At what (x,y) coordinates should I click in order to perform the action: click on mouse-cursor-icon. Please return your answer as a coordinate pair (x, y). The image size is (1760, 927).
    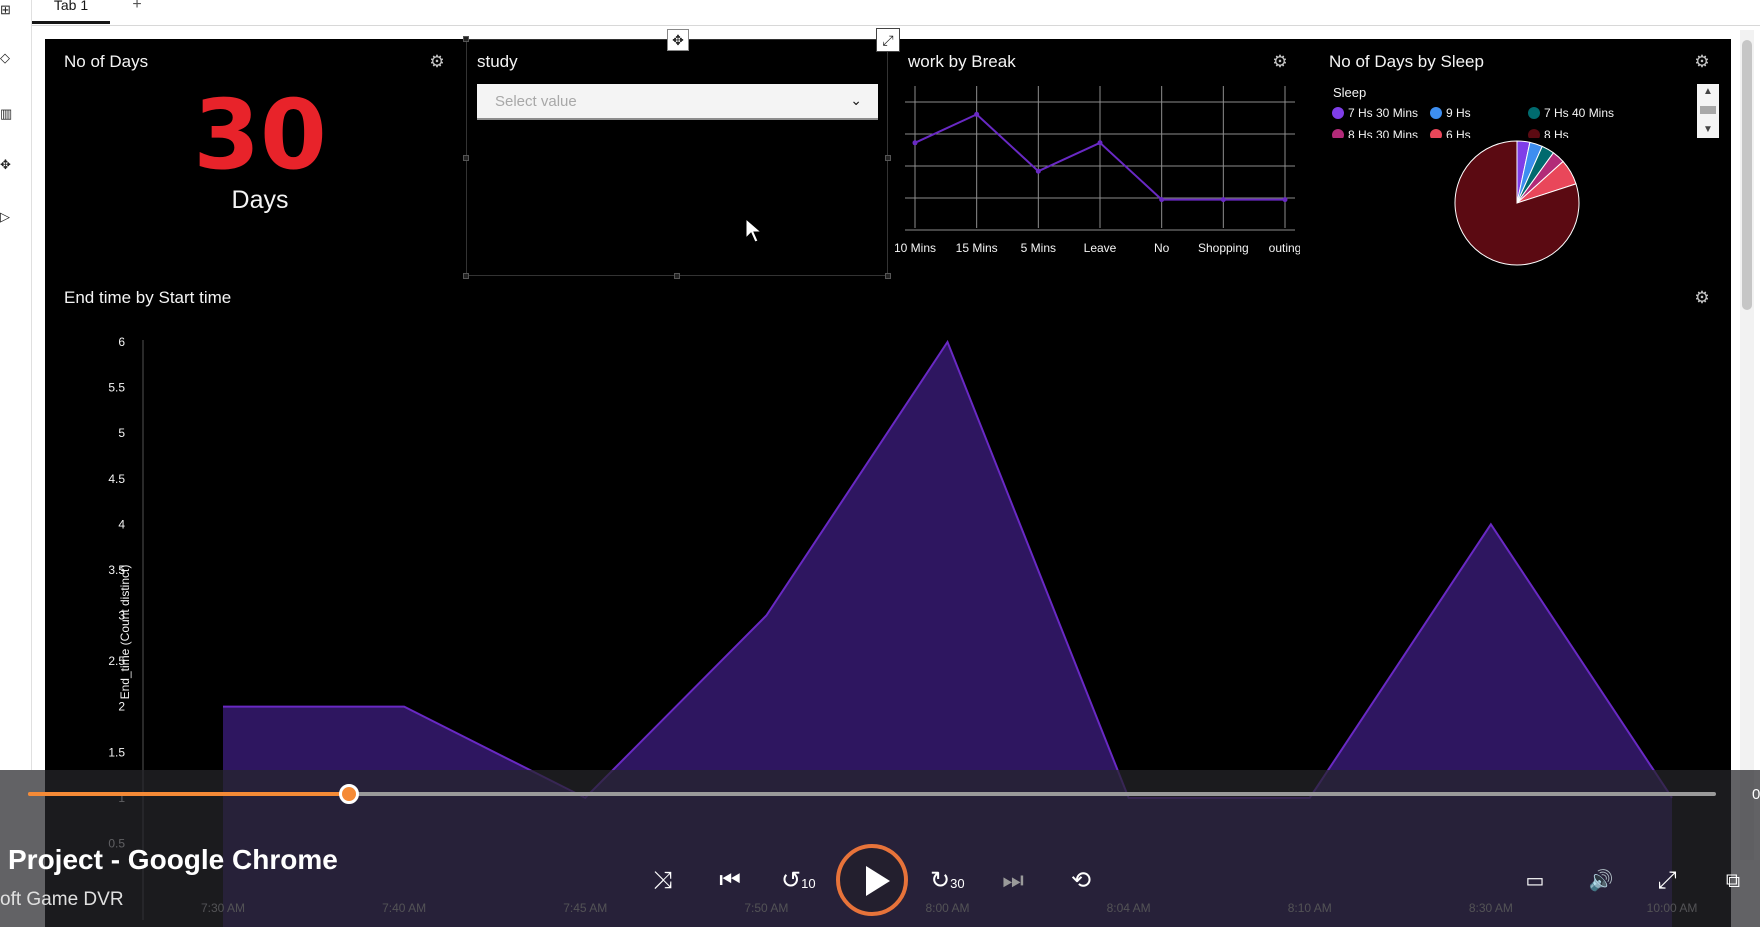
    Looking at the image, I should click on (754, 230).